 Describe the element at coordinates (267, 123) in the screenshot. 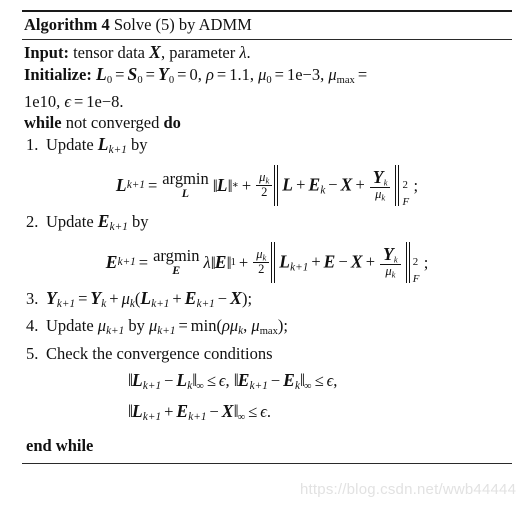

I see `while-line: while not converged do` at that location.